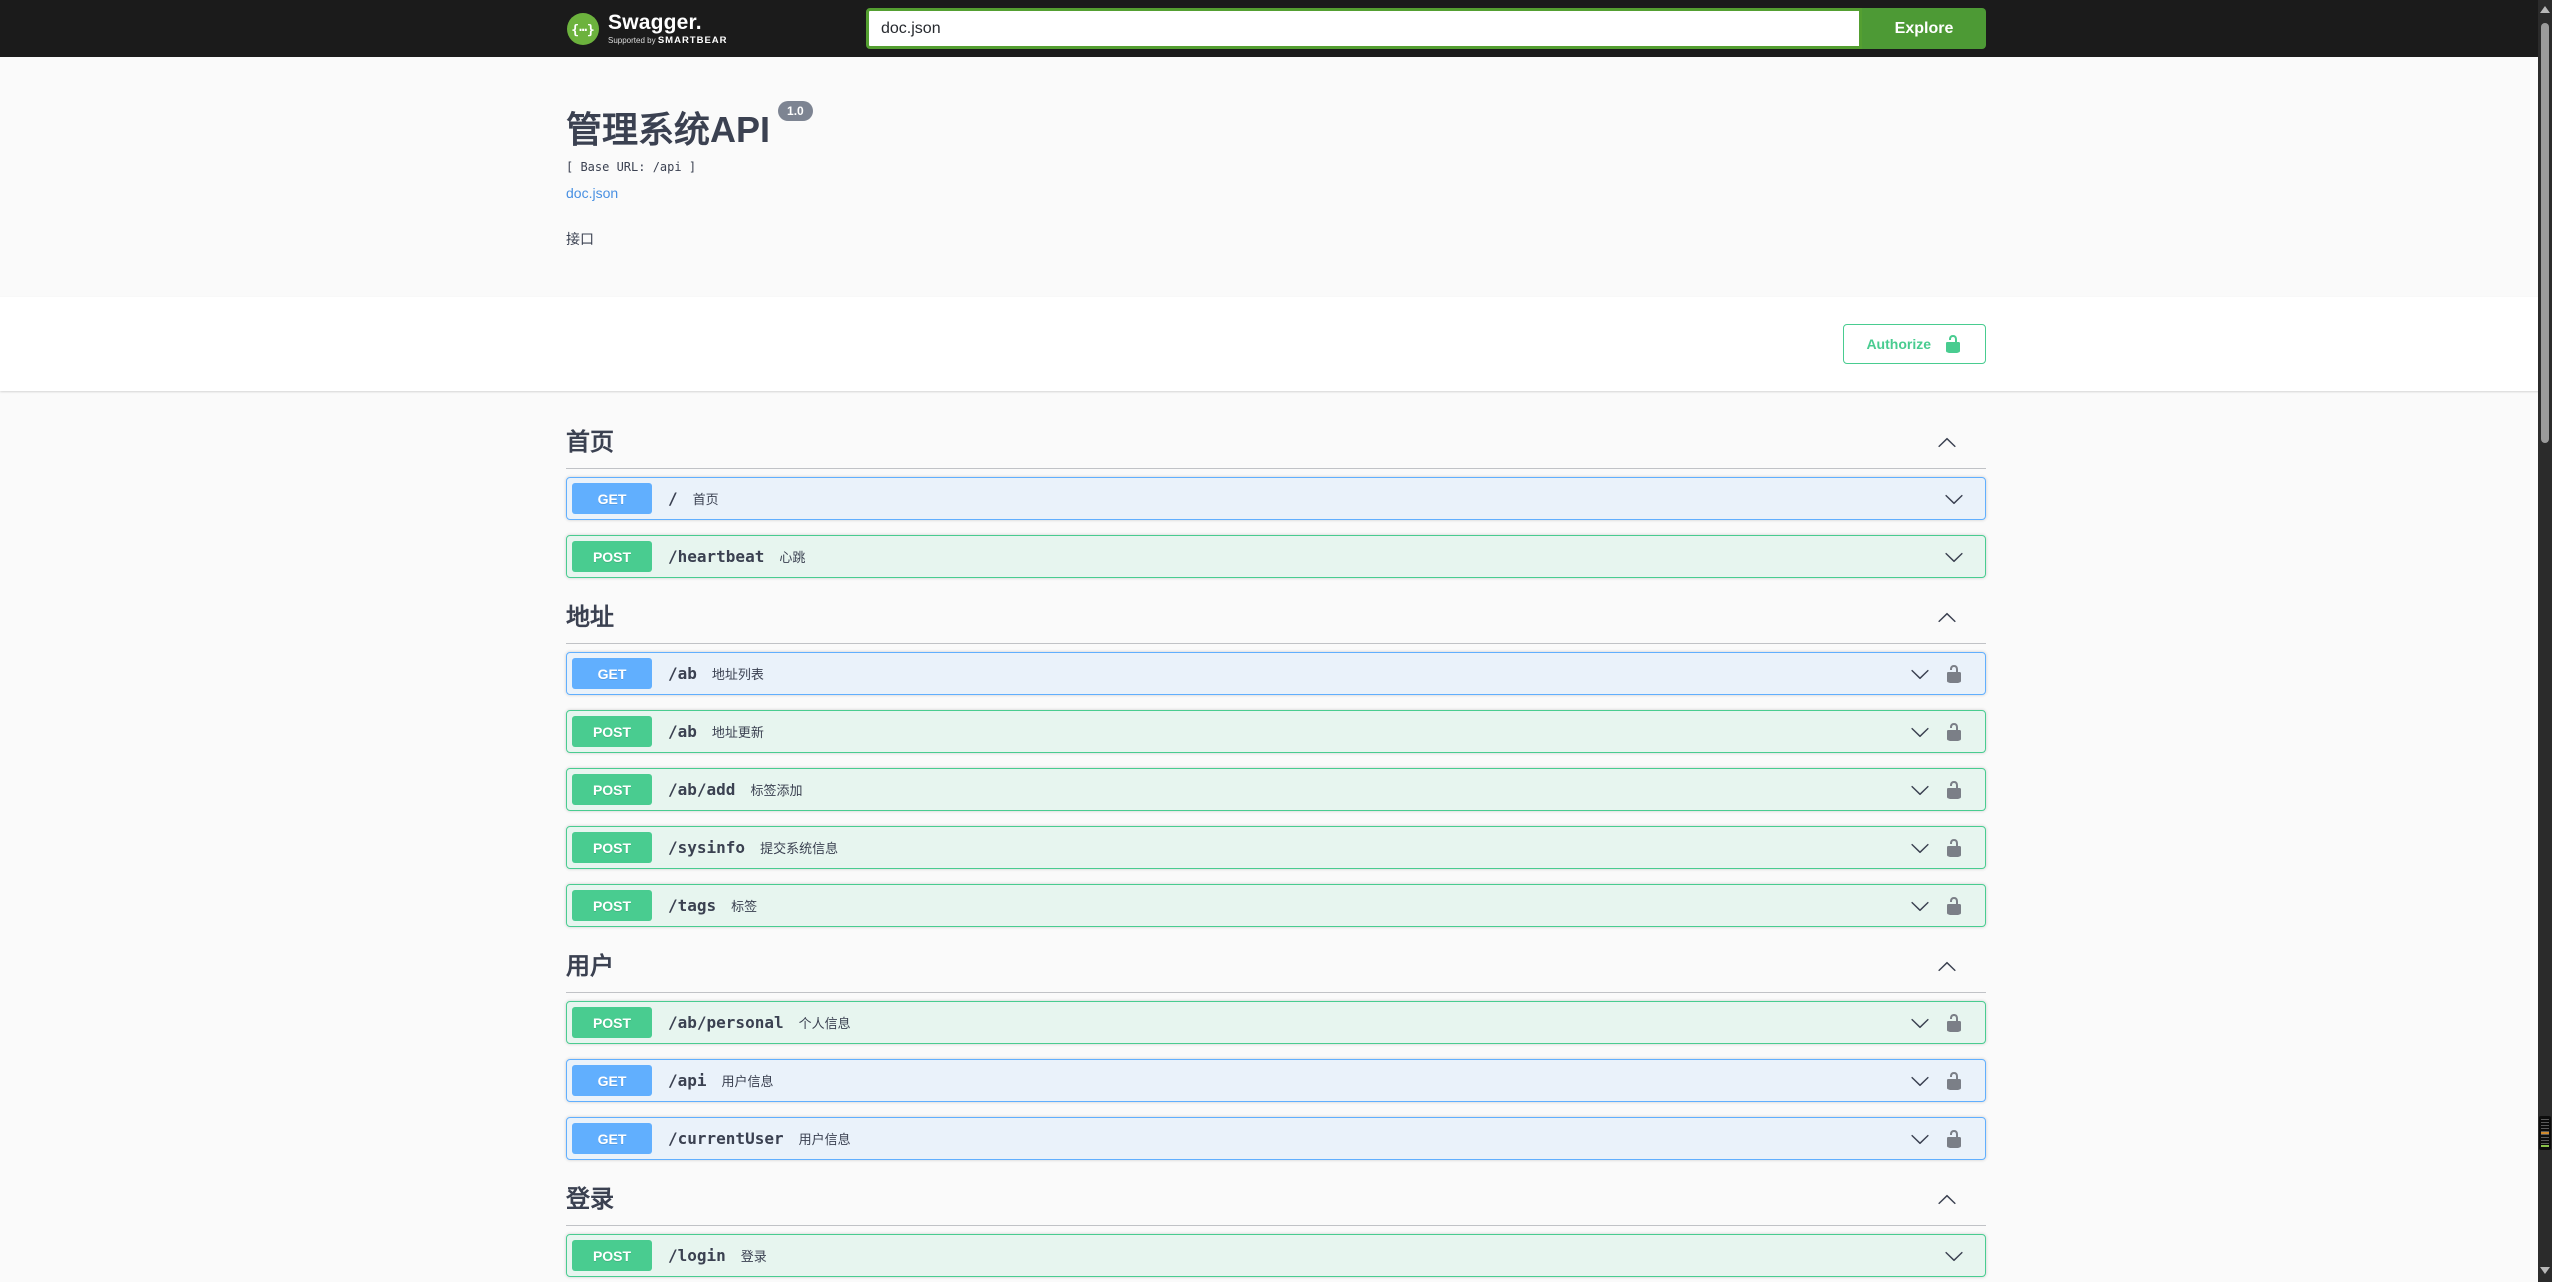  Describe the element at coordinates (753, 1256) in the screenshot. I see `operation-summary: 登录` at that location.